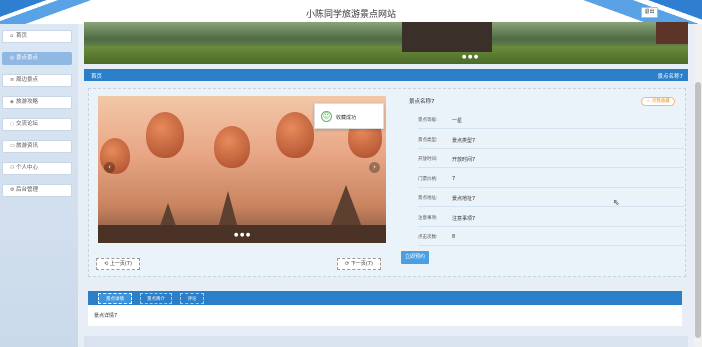 The width and height of the screenshot is (702, 347). What do you see at coordinates (454, 178) in the screenshot?
I see `info-value: 7` at bounding box center [454, 178].